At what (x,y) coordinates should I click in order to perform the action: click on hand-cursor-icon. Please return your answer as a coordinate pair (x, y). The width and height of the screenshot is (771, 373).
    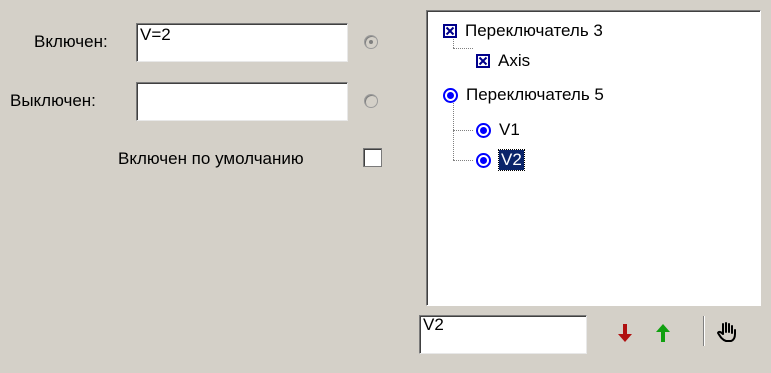
    Looking at the image, I should click on (726, 332).